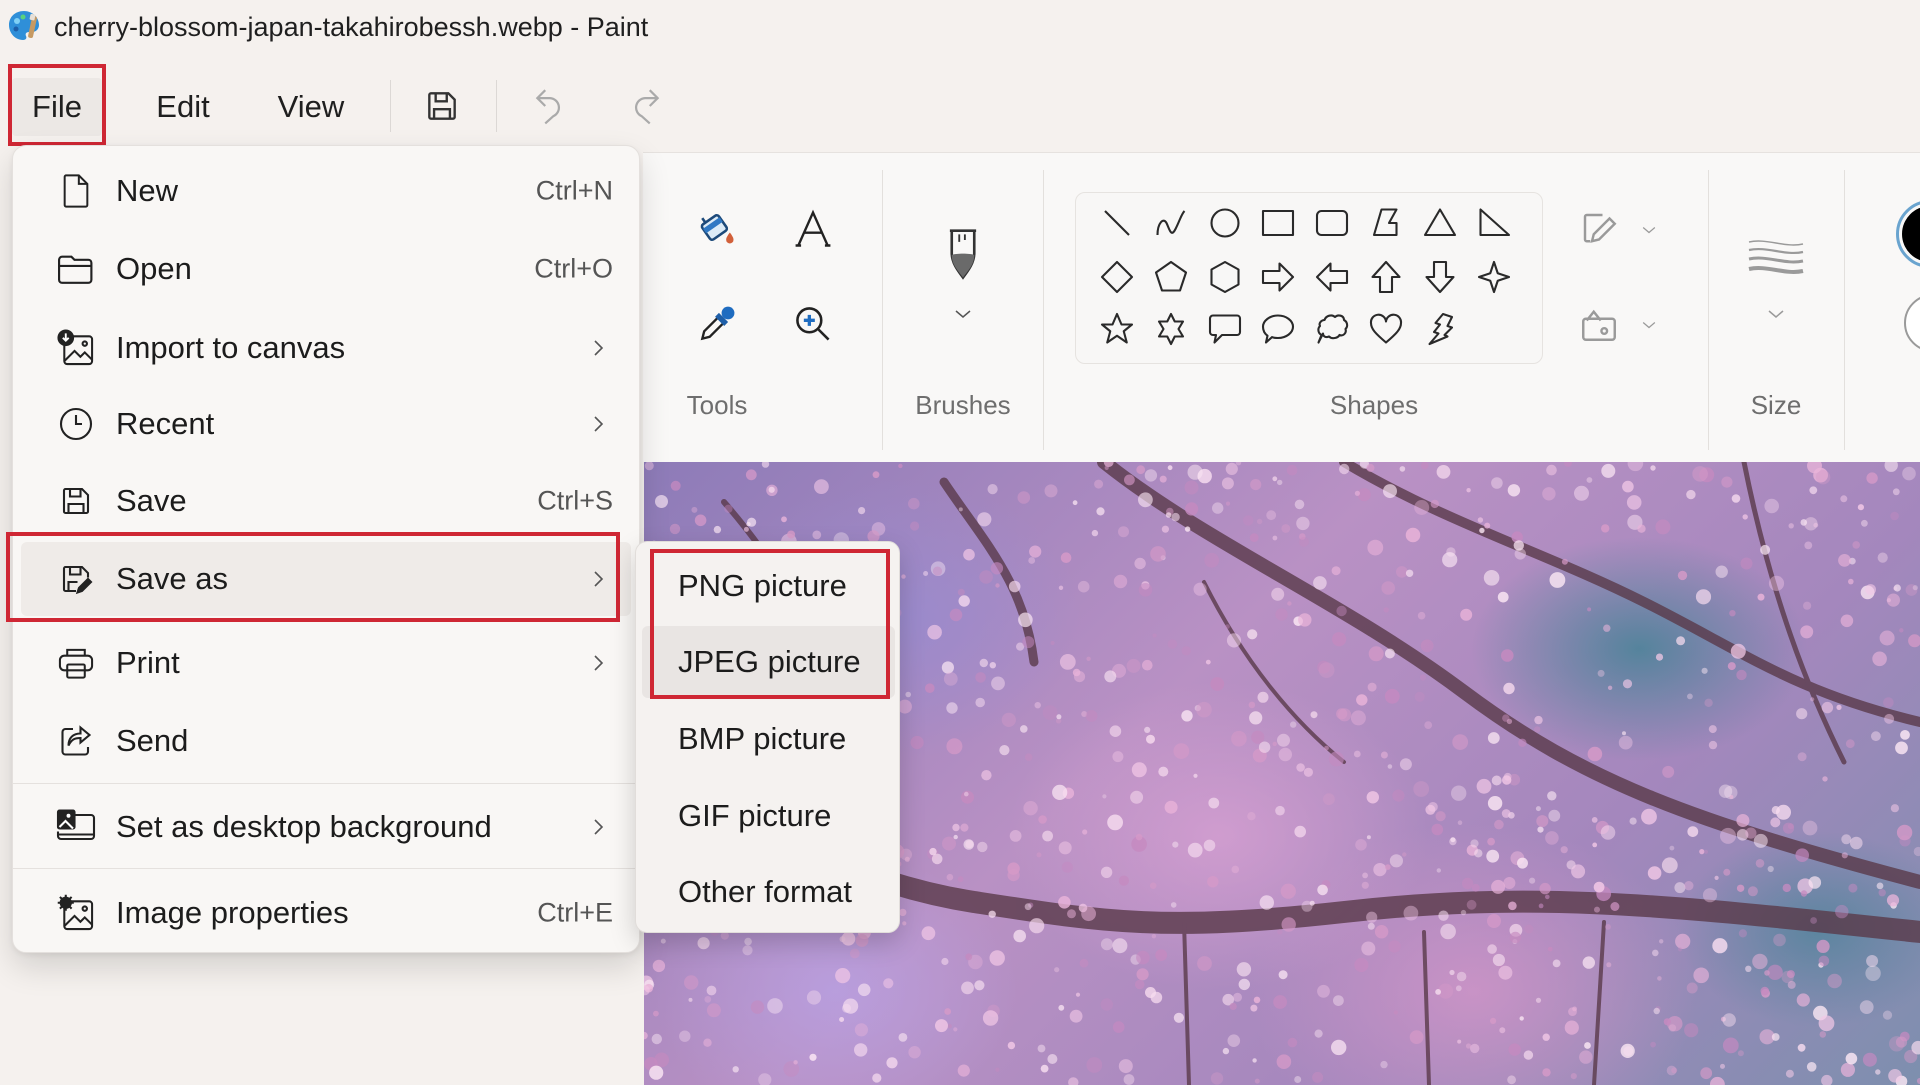 The width and height of the screenshot is (1920, 1085). What do you see at coordinates (1386, 277) in the screenshot?
I see `shape-up-arrow` at bounding box center [1386, 277].